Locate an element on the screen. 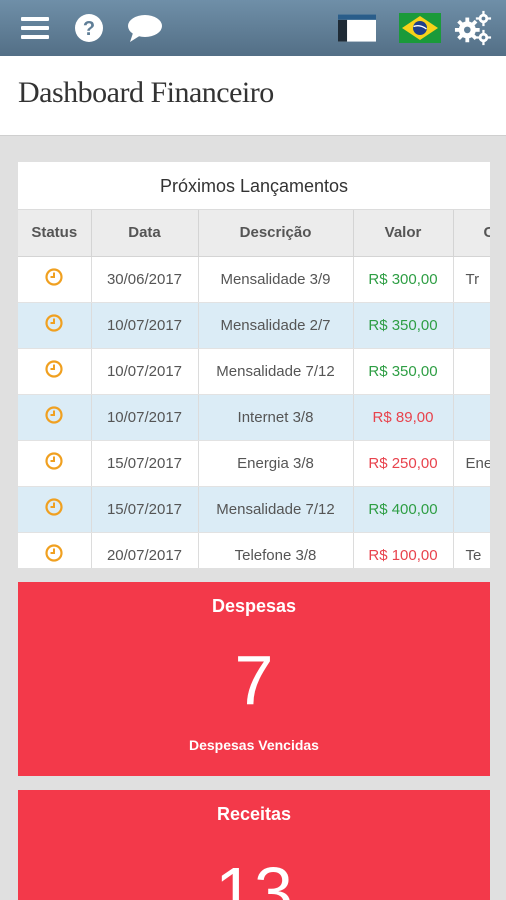  income-card: Receitas 13 is located at coordinates (254, 845).